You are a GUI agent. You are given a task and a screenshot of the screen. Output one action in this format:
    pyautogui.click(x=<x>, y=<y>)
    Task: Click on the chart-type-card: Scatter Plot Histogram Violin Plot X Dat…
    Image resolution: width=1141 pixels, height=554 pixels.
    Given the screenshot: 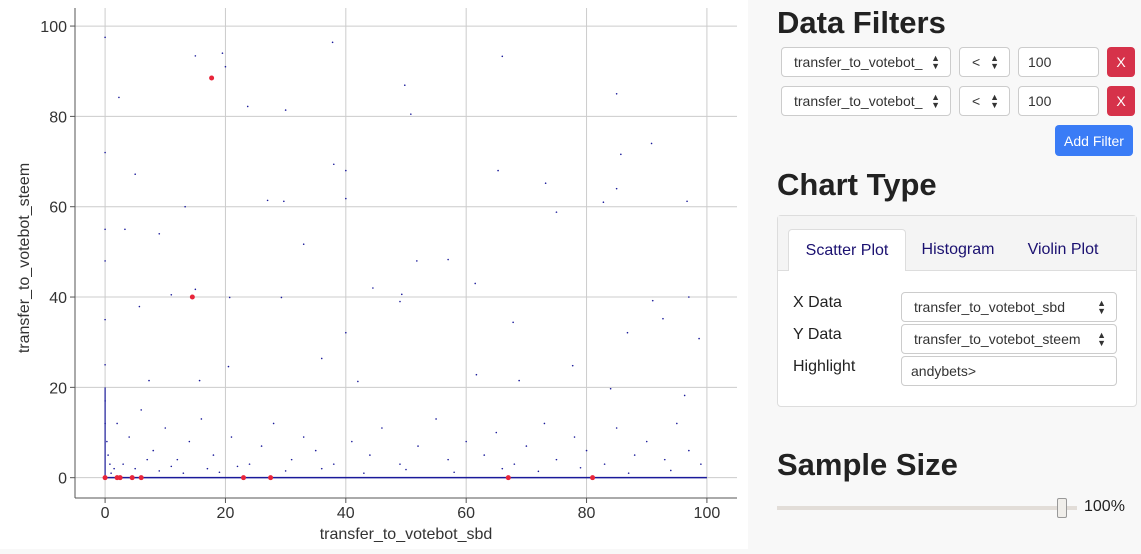 What is the action you would take?
    pyautogui.click(x=957, y=311)
    